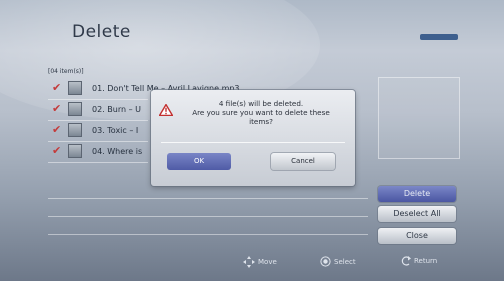 The width and height of the screenshot is (504, 281). Describe the element at coordinates (249, 262) in the screenshot. I see `move-icon` at that location.